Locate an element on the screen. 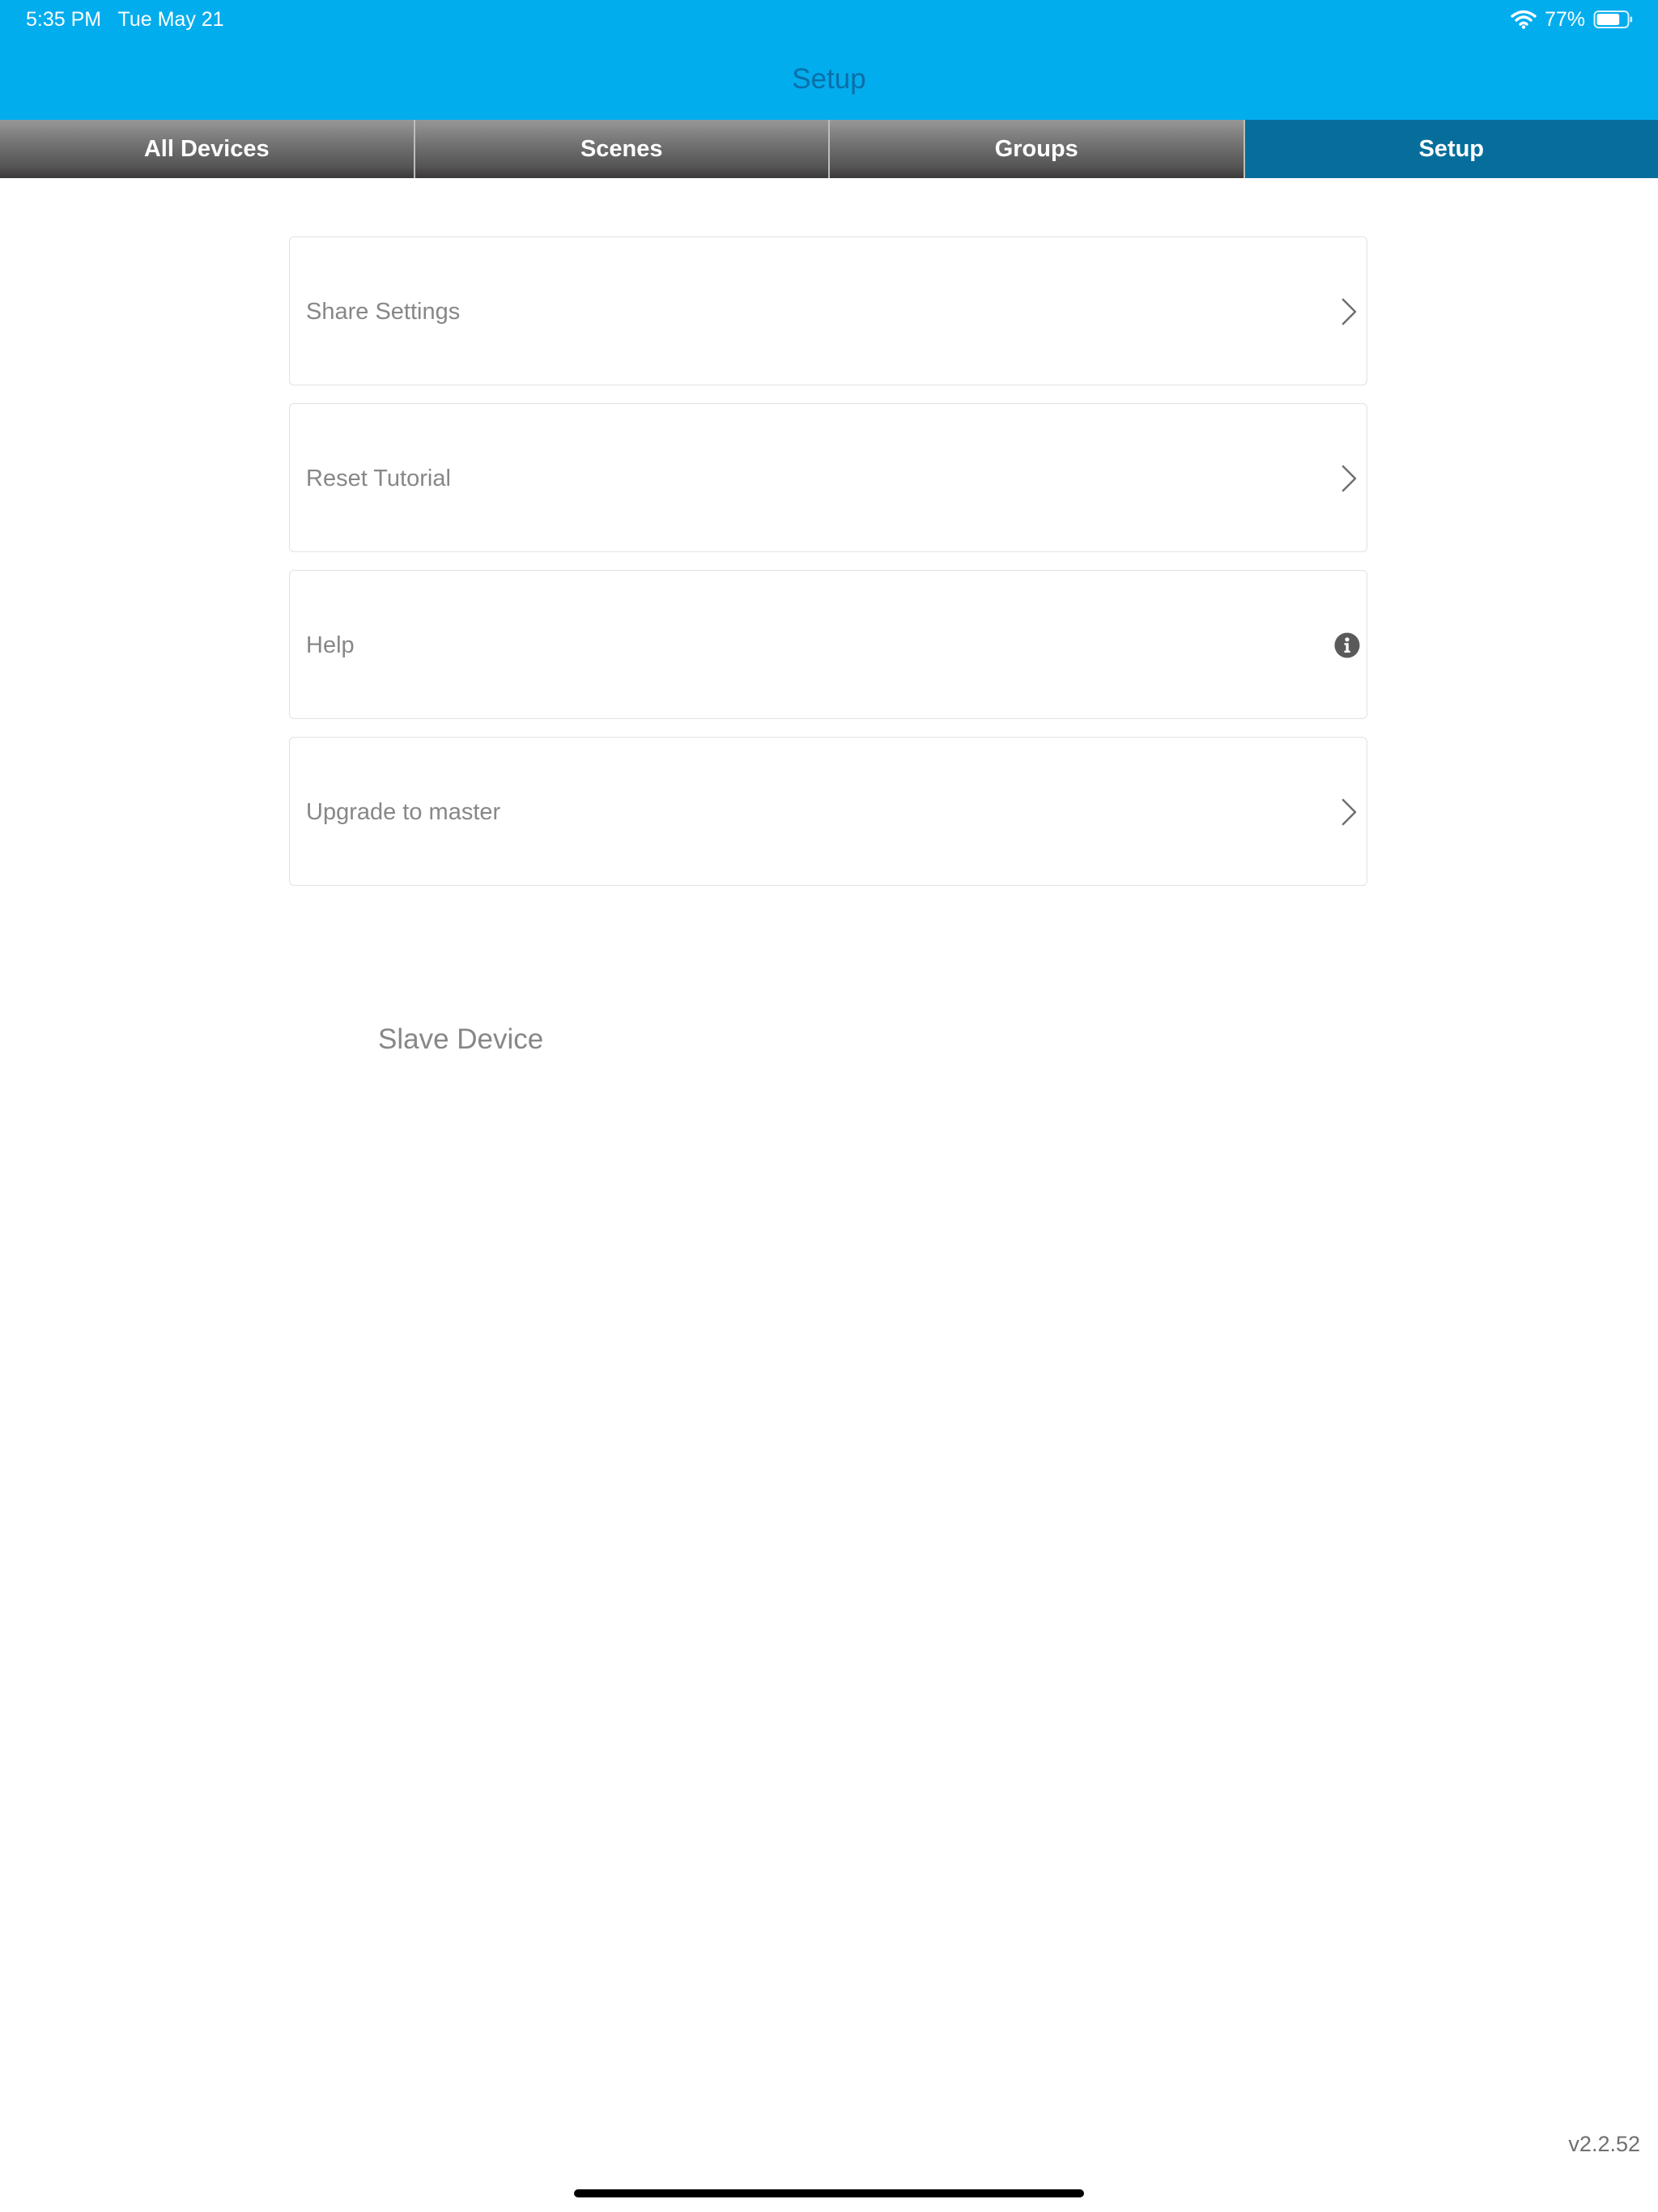  battery-percent: 77% is located at coordinates (1564, 19).